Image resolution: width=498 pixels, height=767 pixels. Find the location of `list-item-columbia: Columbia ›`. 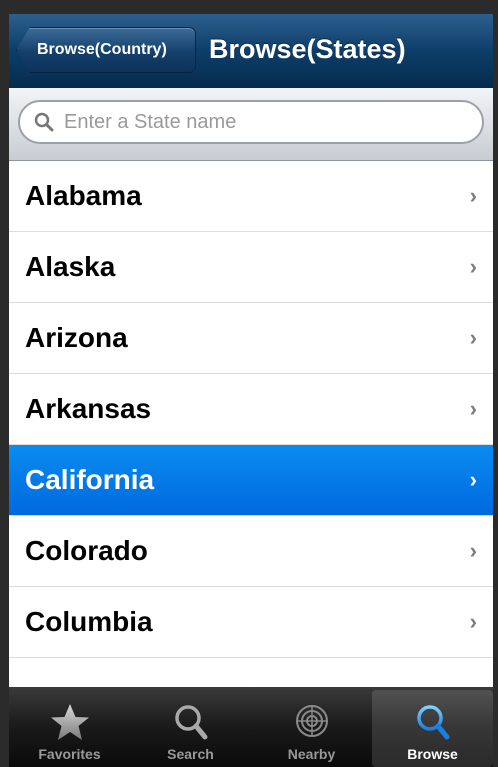

list-item-columbia: Columbia › is located at coordinates (251, 622).